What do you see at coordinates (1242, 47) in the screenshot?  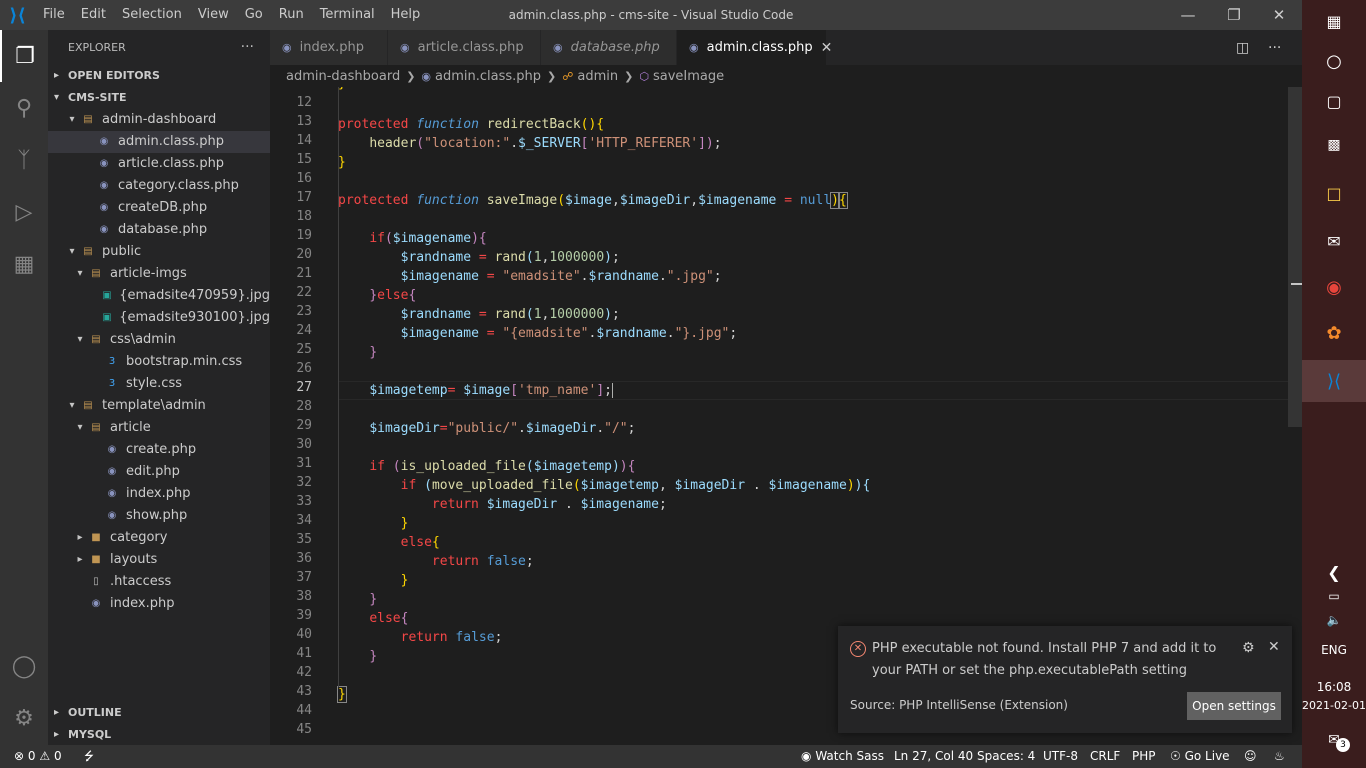 I see `split-editor-icon: ◫` at bounding box center [1242, 47].